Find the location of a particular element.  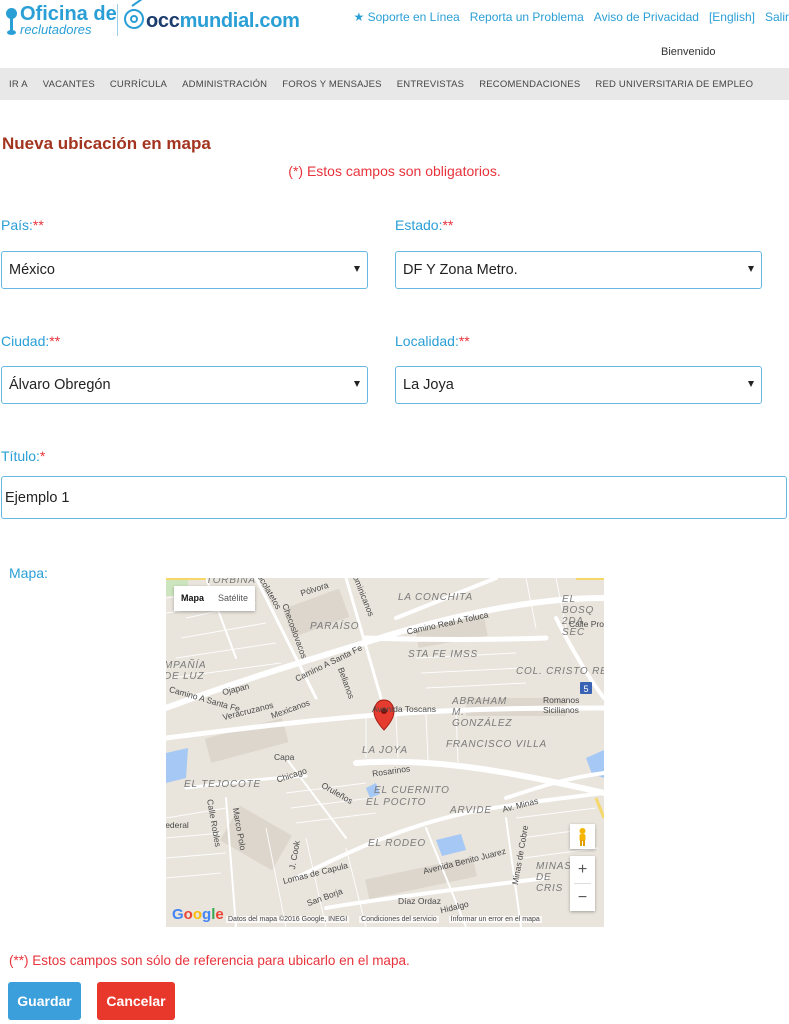

estado-label: Estado:** is located at coordinates (424, 225).